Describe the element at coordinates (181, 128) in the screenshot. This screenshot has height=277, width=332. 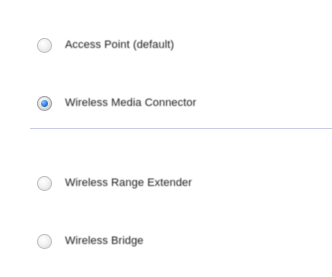
I see `section-divider` at that location.